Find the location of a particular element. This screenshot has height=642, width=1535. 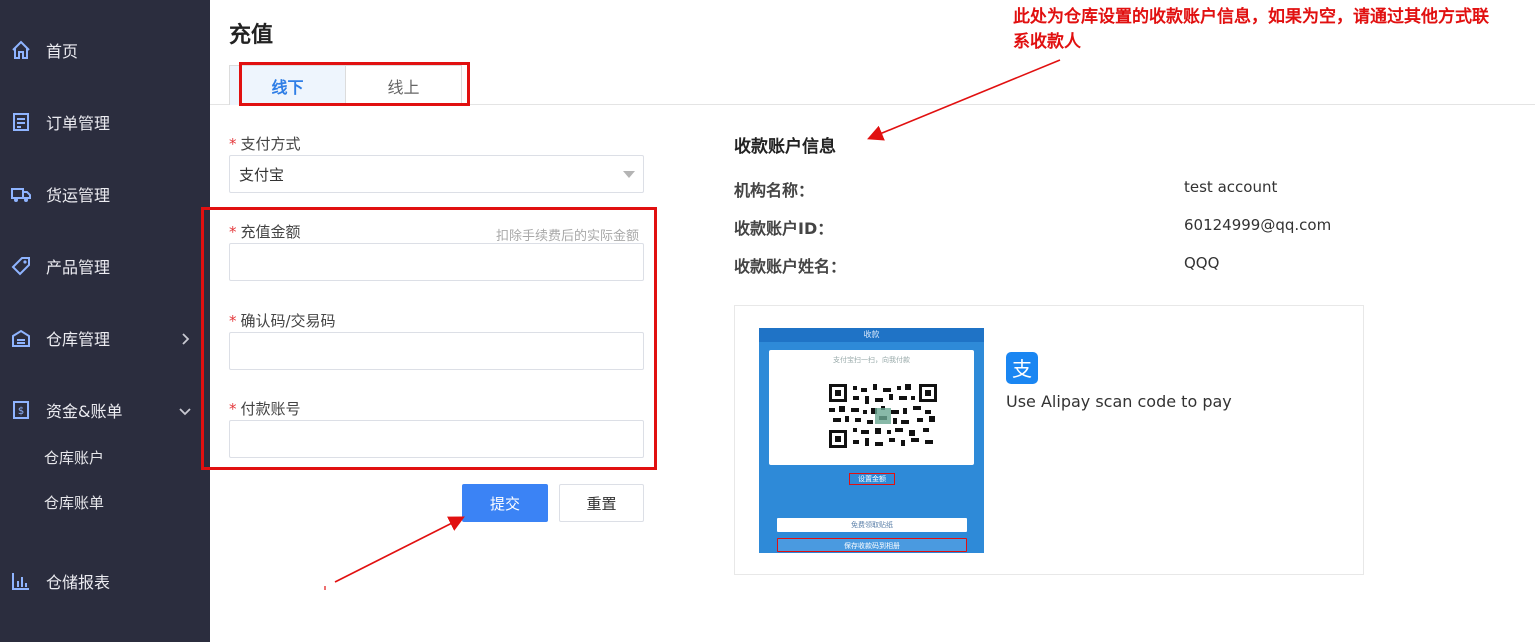

sidebar-item-home: 首页 is located at coordinates (105, 50).